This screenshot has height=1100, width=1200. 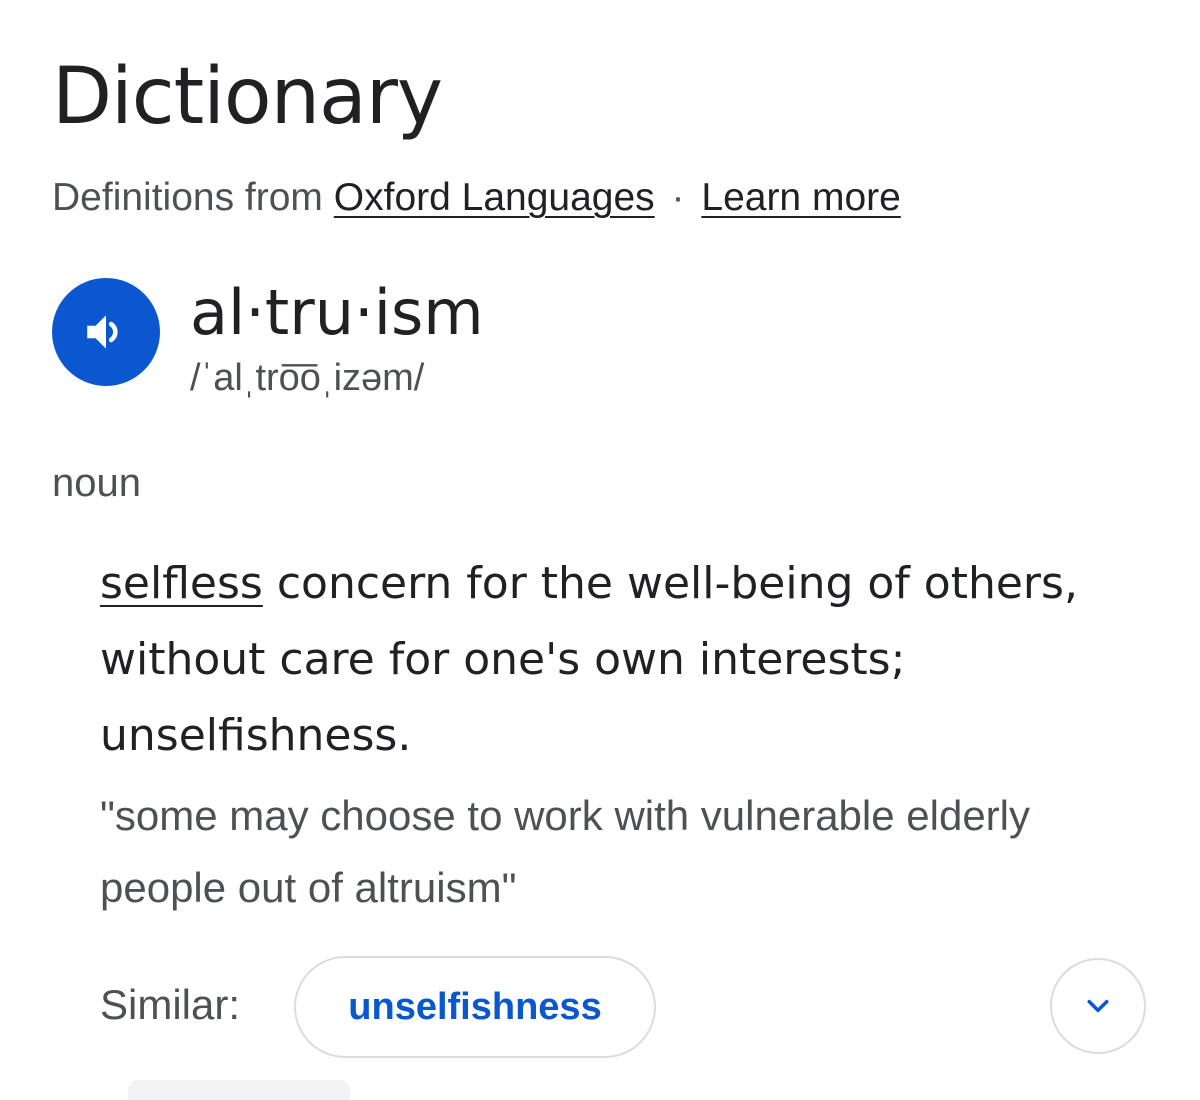 What do you see at coordinates (800, 197) in the screenshot?
I see `learn-more-link: Learn more` at bounding box center [800, 197].